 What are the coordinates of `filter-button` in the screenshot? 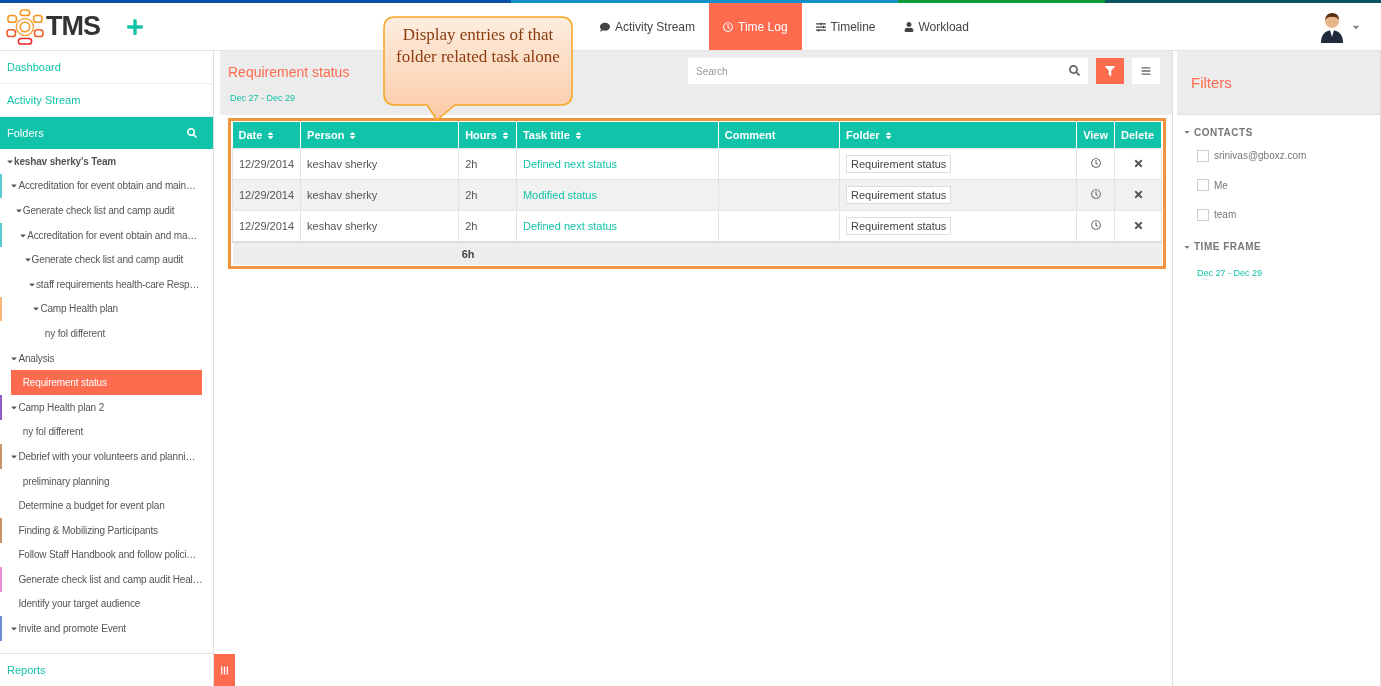 It's located at (1110, 71).